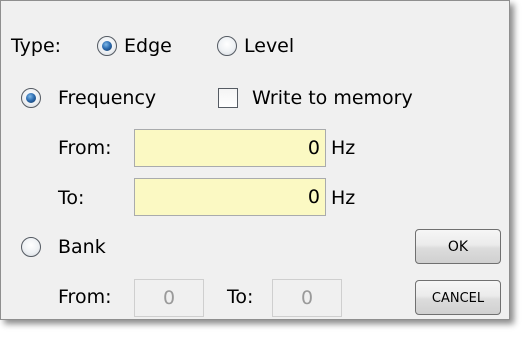 The height and width of the screenshot is (341, 525). I want to click on frequency-label: Frequency, so click(107, 98).